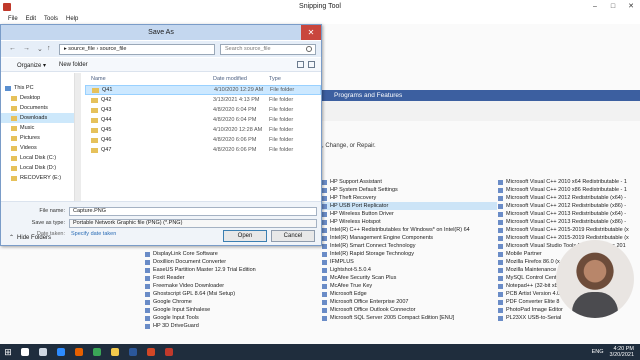 Image resolution: width=640 pixels, height=360 pixels. I want to click on menu-help: Help, so click(72, 19).